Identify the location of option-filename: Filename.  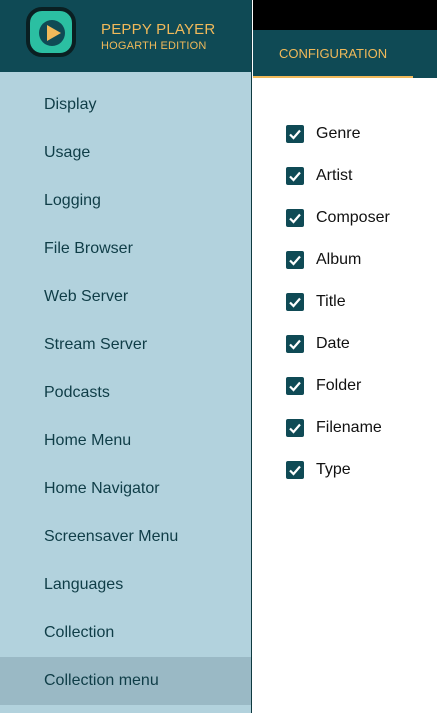
(334, 428).